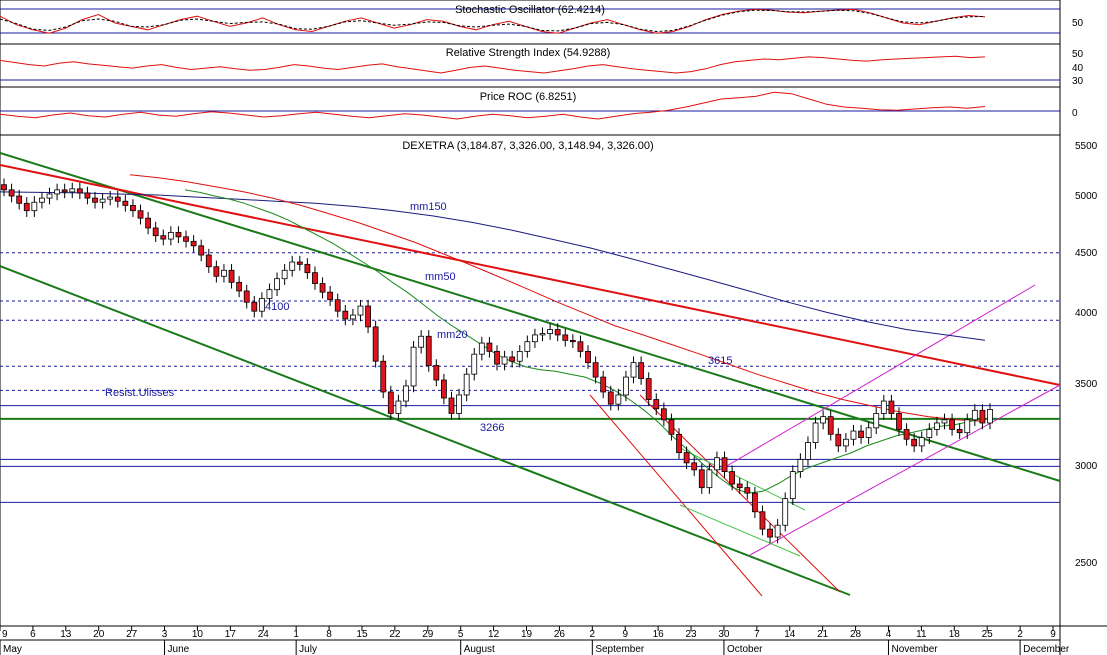  I want to click on x-month-label: May, so click(12, 649).